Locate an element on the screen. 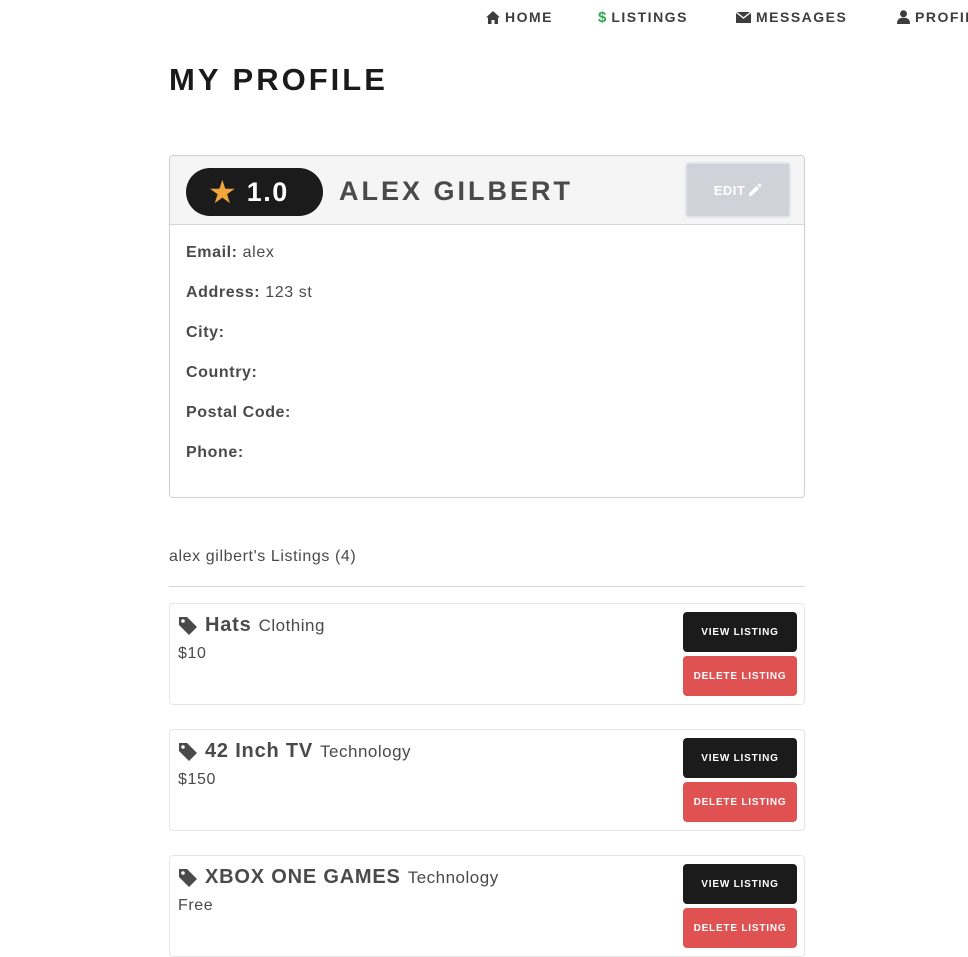 The height and width of the screenshot is (957, 968). profile-field-city: City: is located at coordinates (205, 333).